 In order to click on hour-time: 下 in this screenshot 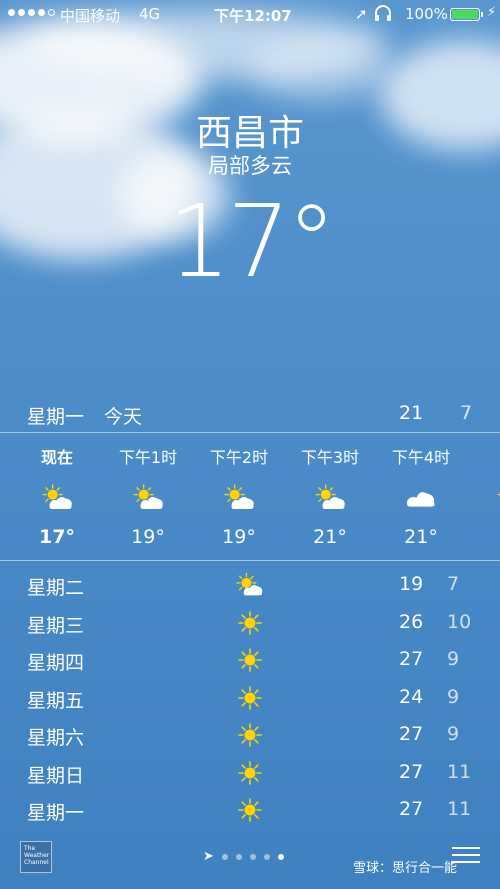, I will do `click(483, 456)`.